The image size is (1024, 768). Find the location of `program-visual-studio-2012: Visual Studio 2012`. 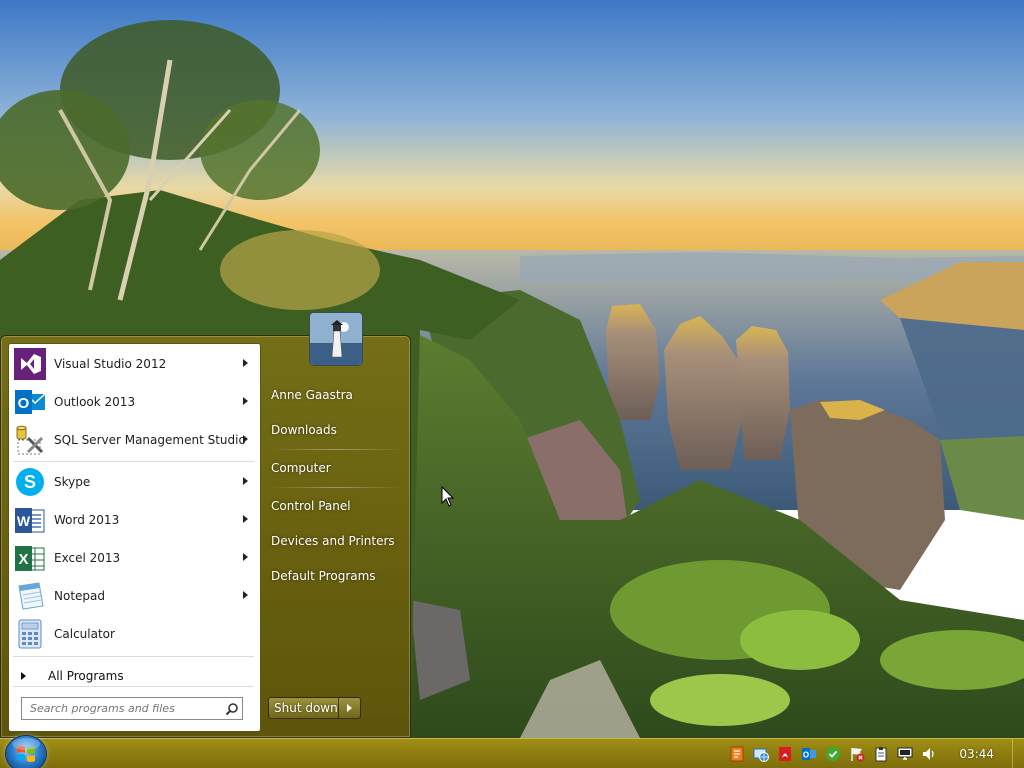

program-visual-studio-2012: Visual Studio 2012 is located at coordinates (134, 364).